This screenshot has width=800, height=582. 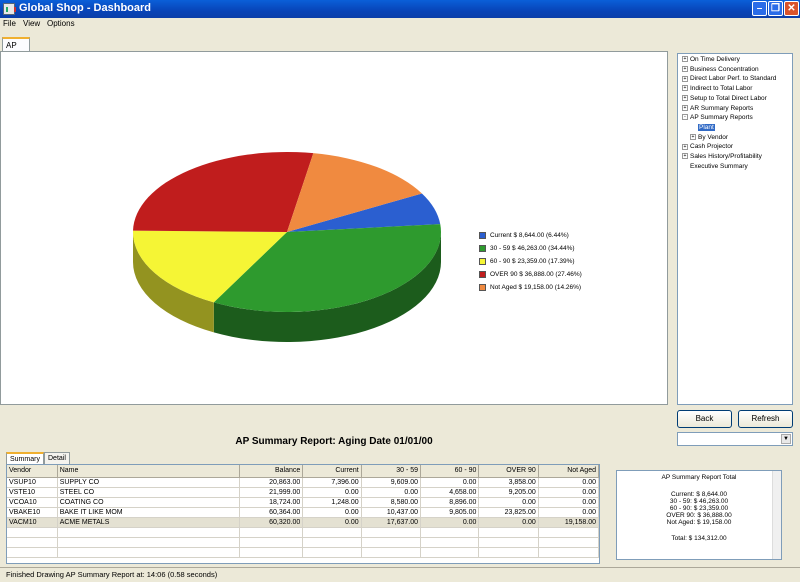 I want to click on tab-detail: Detail, so click(x=57, y=458).